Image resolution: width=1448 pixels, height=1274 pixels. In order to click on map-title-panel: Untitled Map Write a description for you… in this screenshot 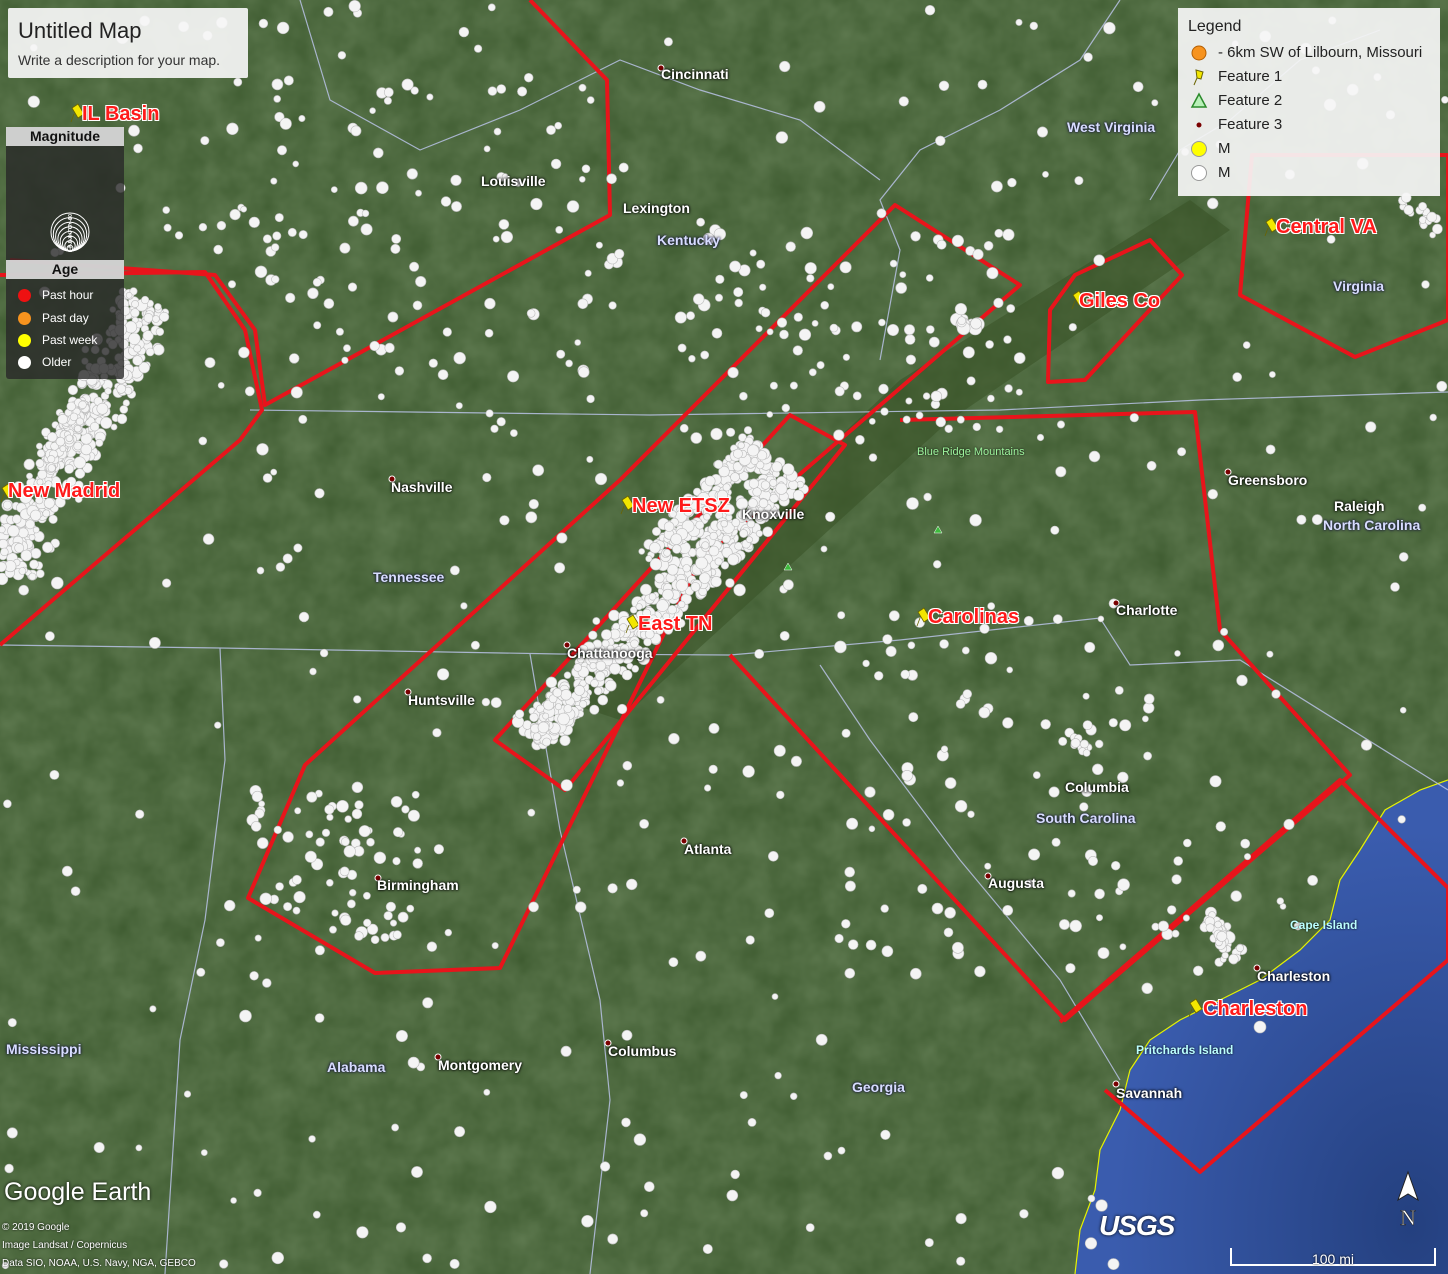, I will do `click(128, 43)`.